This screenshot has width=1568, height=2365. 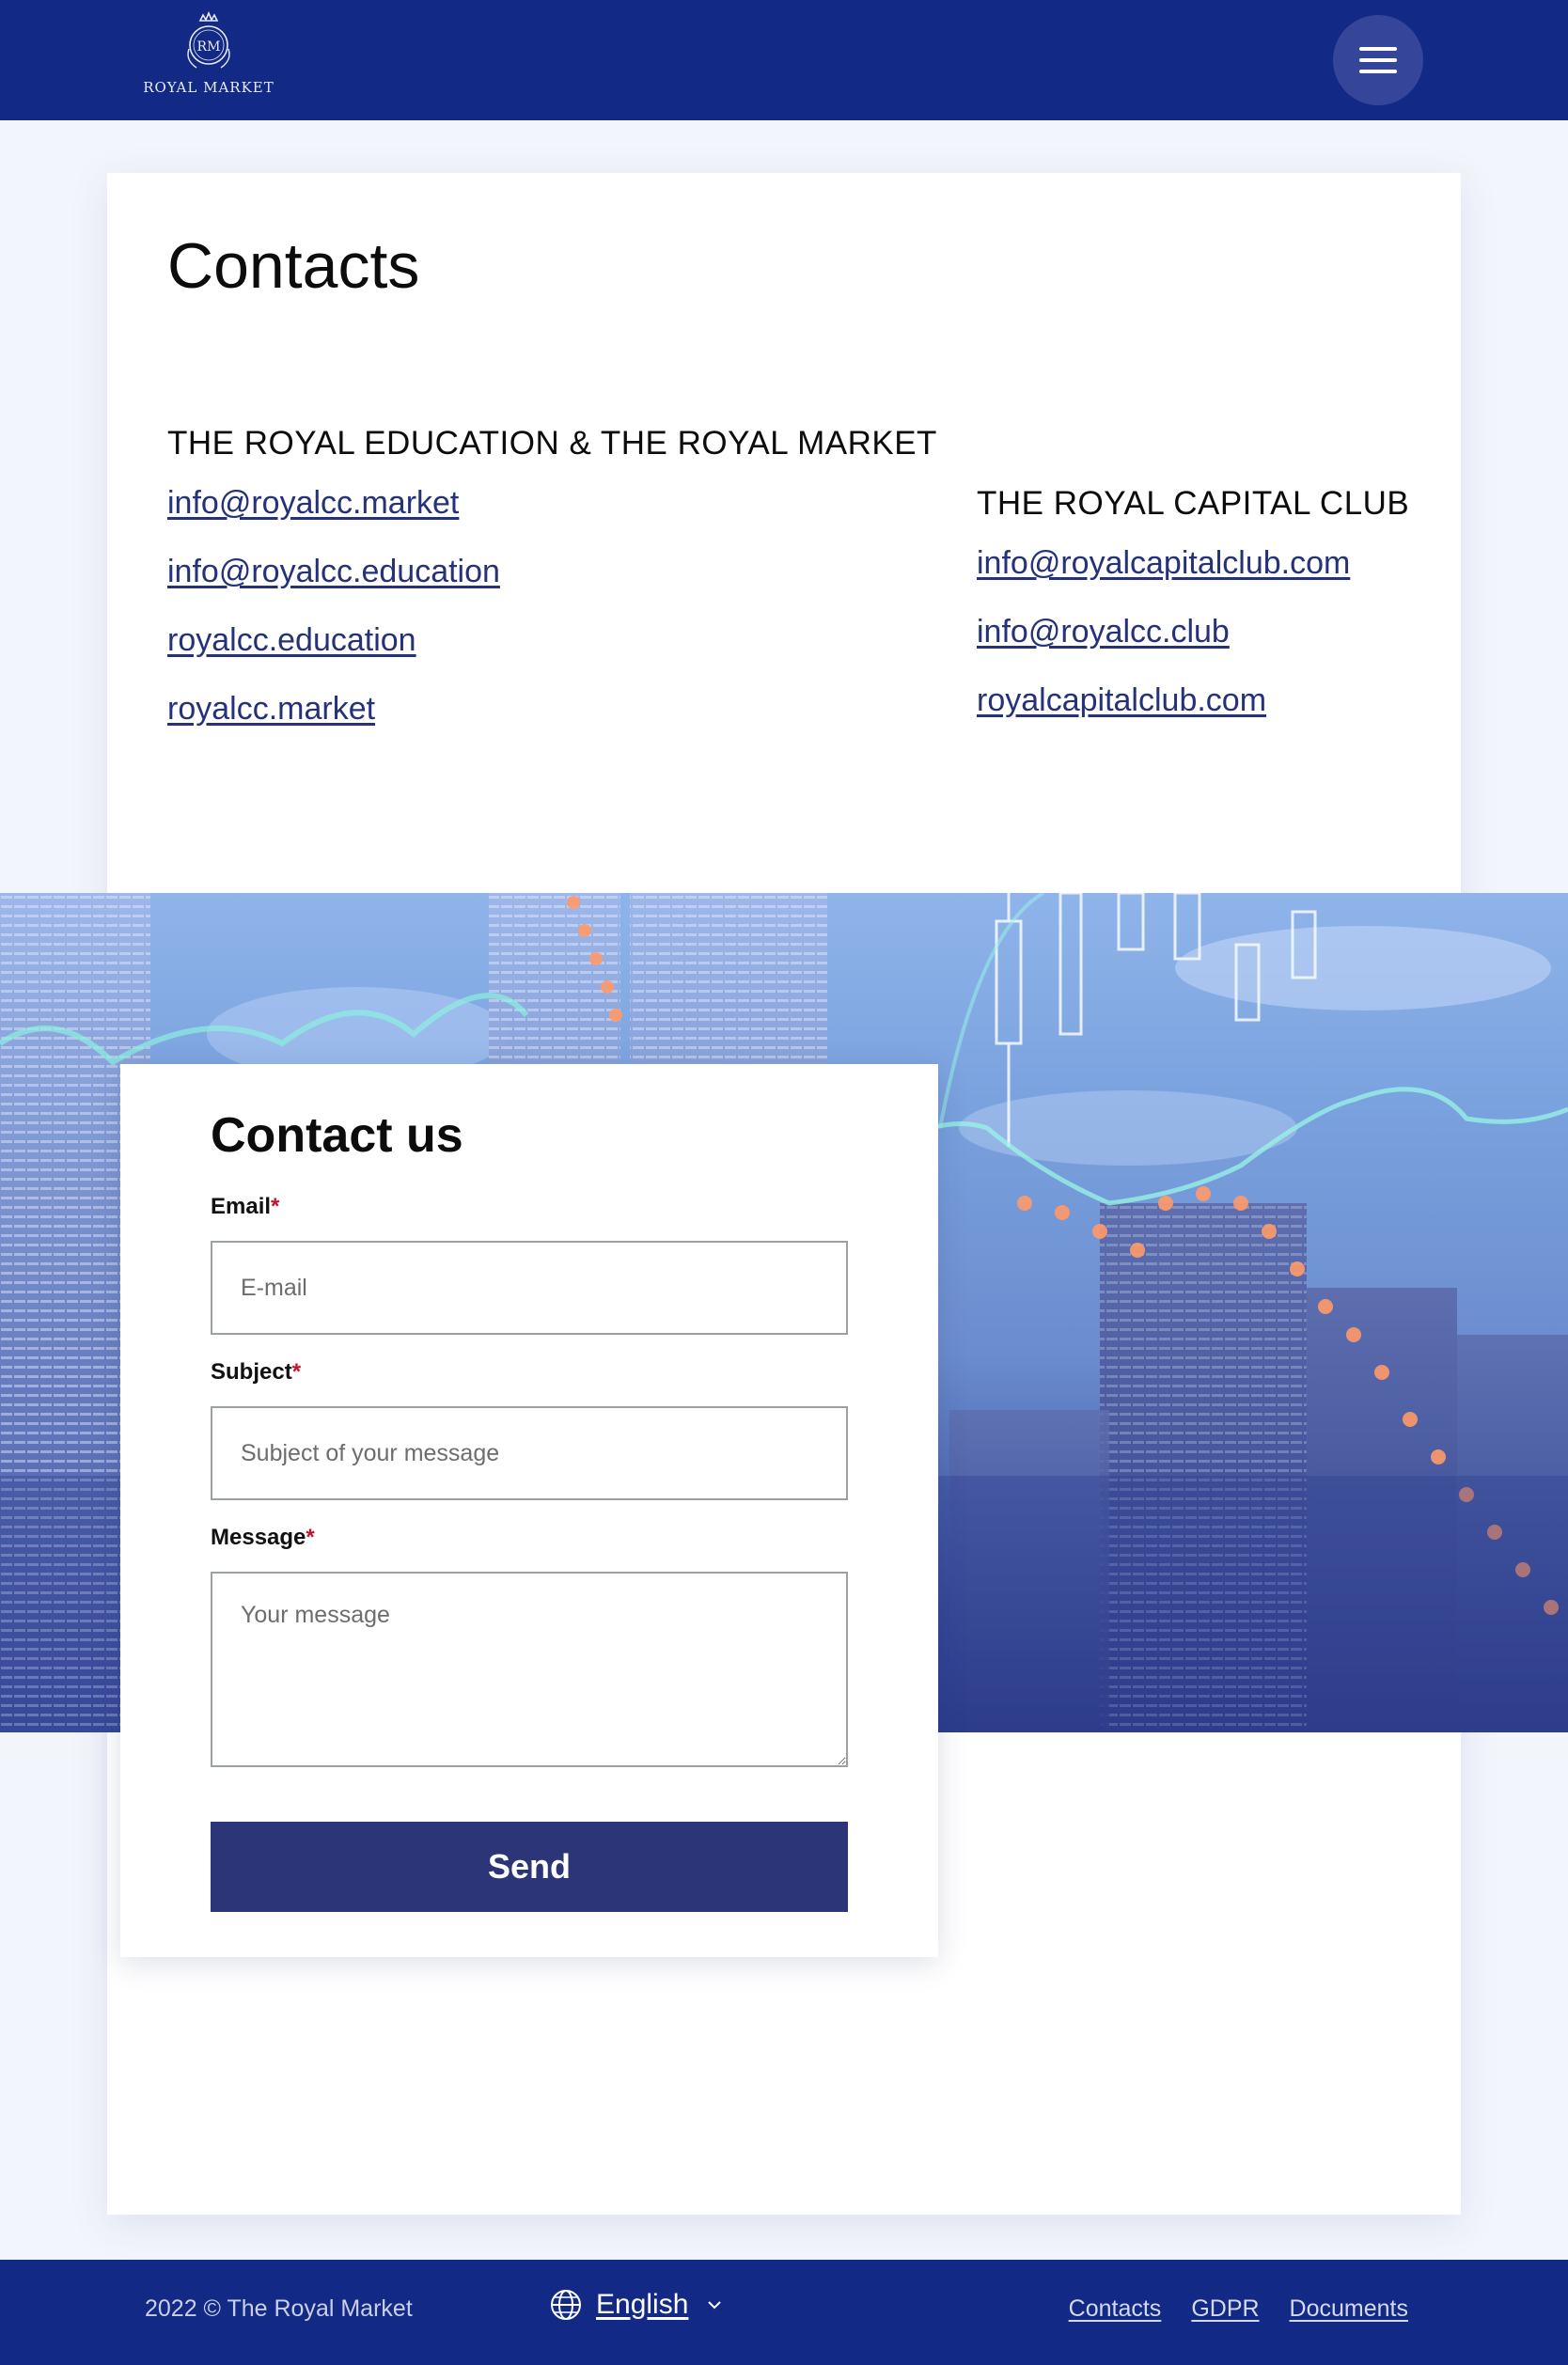 What do you see at coordinates (1193, 564) in the screenshot?
I see `contact-link-email-capitalclub: info@royalcapitalclub.com` at bounding box center [1193, 564].